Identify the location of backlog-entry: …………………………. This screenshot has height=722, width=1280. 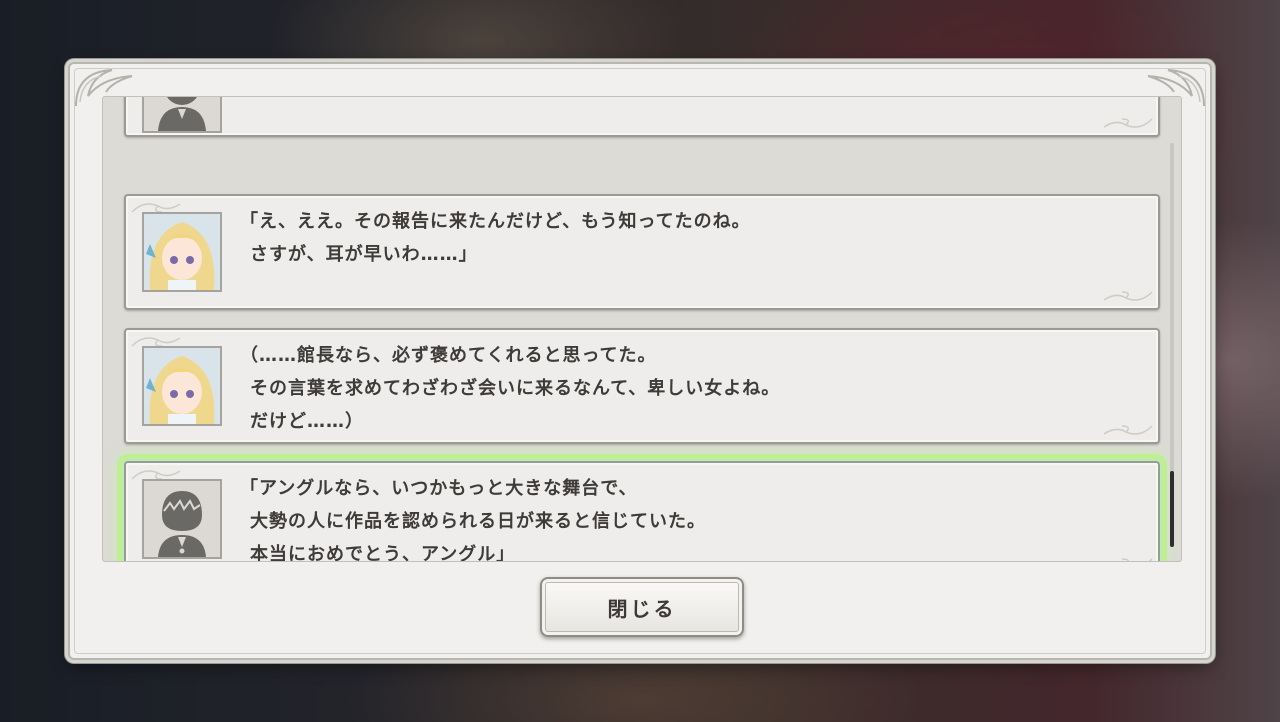
(642, 117).